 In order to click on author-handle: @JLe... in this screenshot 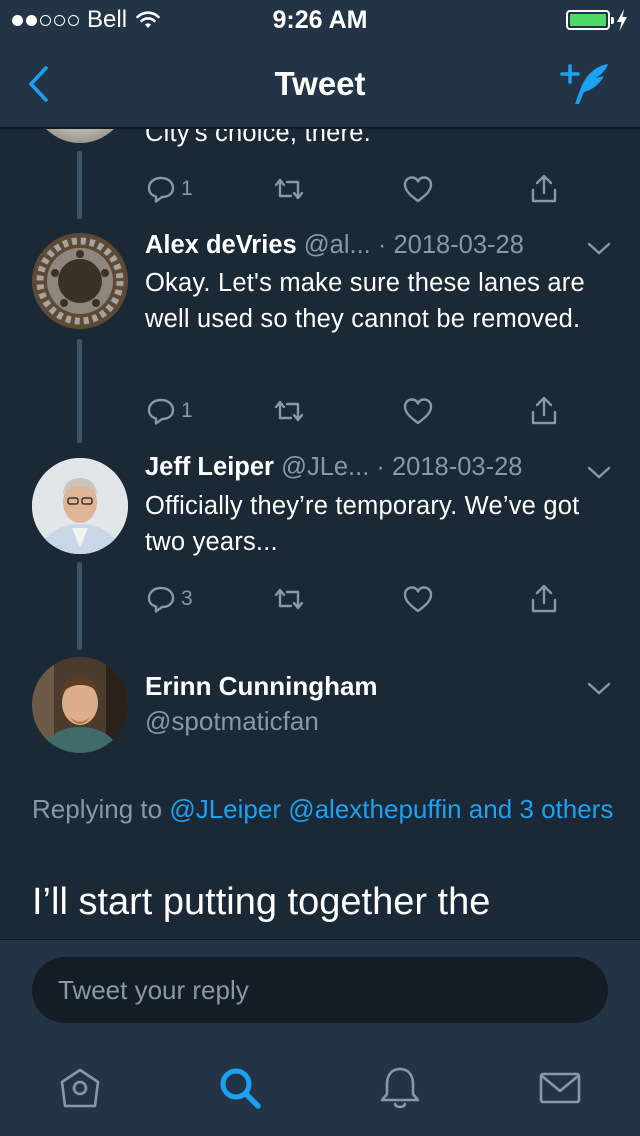, I will do `click(325, 467)`.